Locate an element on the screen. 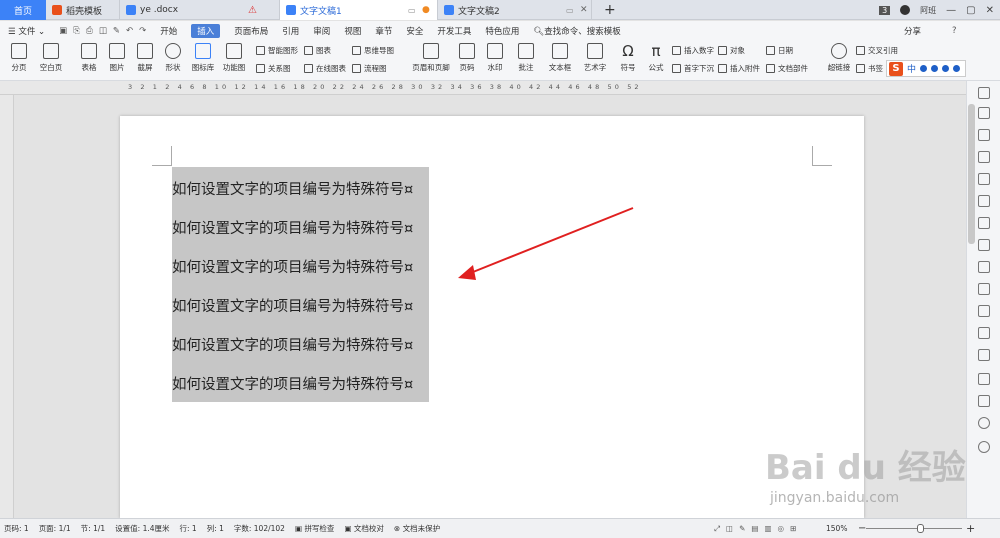  watermark-brand: Bai du 经验 is located at coordinates (865, 468).